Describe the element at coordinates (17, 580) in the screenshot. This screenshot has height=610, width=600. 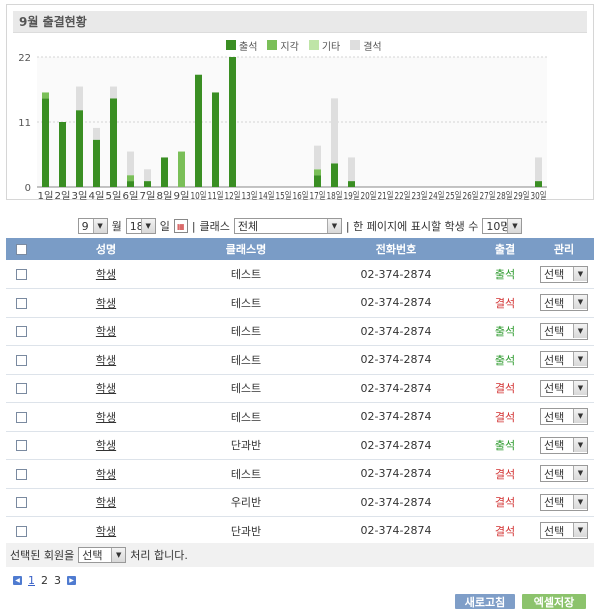
I see `prev-page-icon: ◀` at that location.